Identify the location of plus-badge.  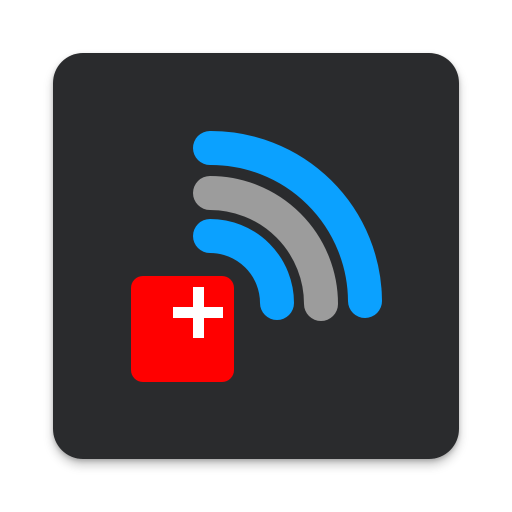
(182, 329).